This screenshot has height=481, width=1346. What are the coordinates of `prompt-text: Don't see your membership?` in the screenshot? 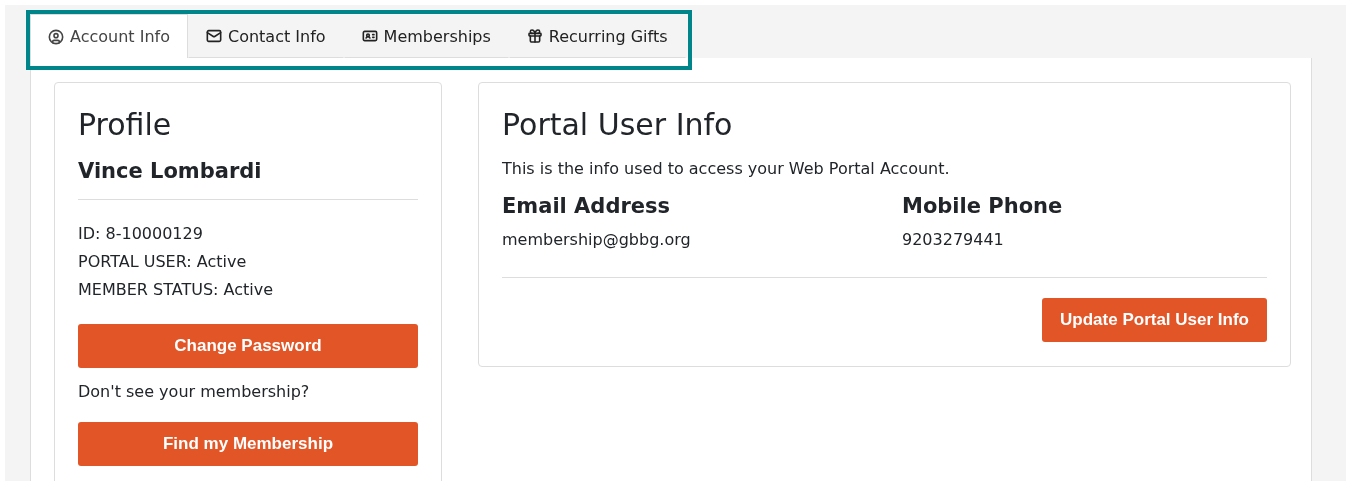 It's located at (194, 392).